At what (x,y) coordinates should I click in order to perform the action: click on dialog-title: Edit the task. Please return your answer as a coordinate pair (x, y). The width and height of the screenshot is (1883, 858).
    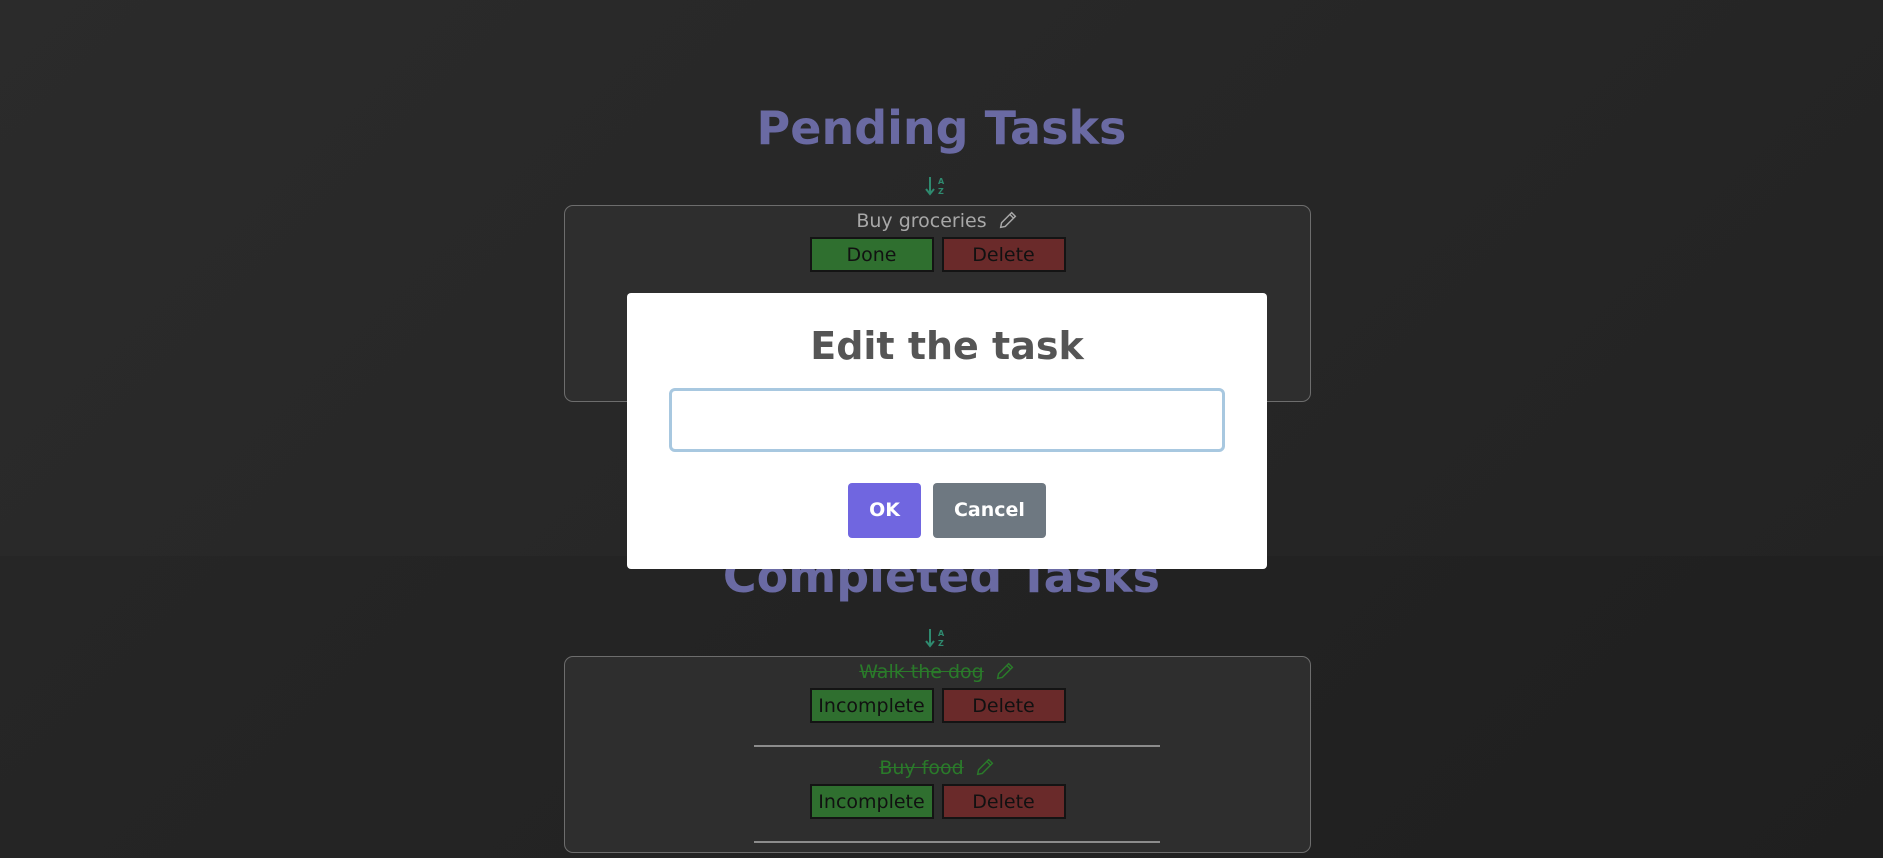
    Looking at the image, I should click on (947, 346).